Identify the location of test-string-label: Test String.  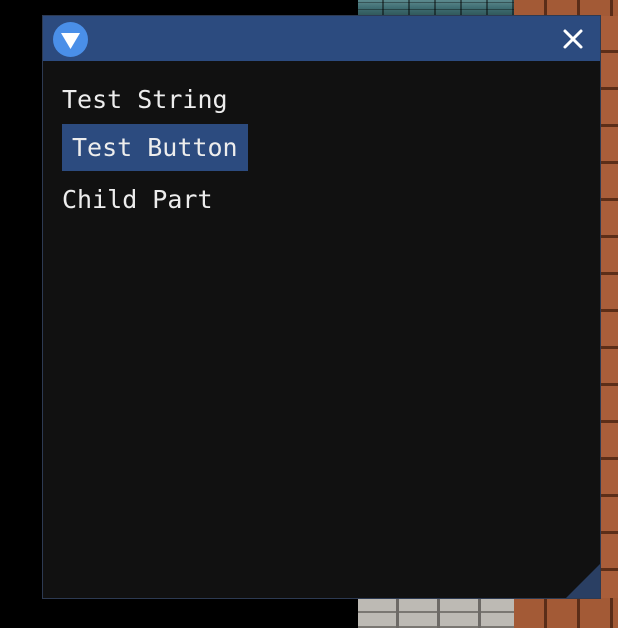
(145, 99).